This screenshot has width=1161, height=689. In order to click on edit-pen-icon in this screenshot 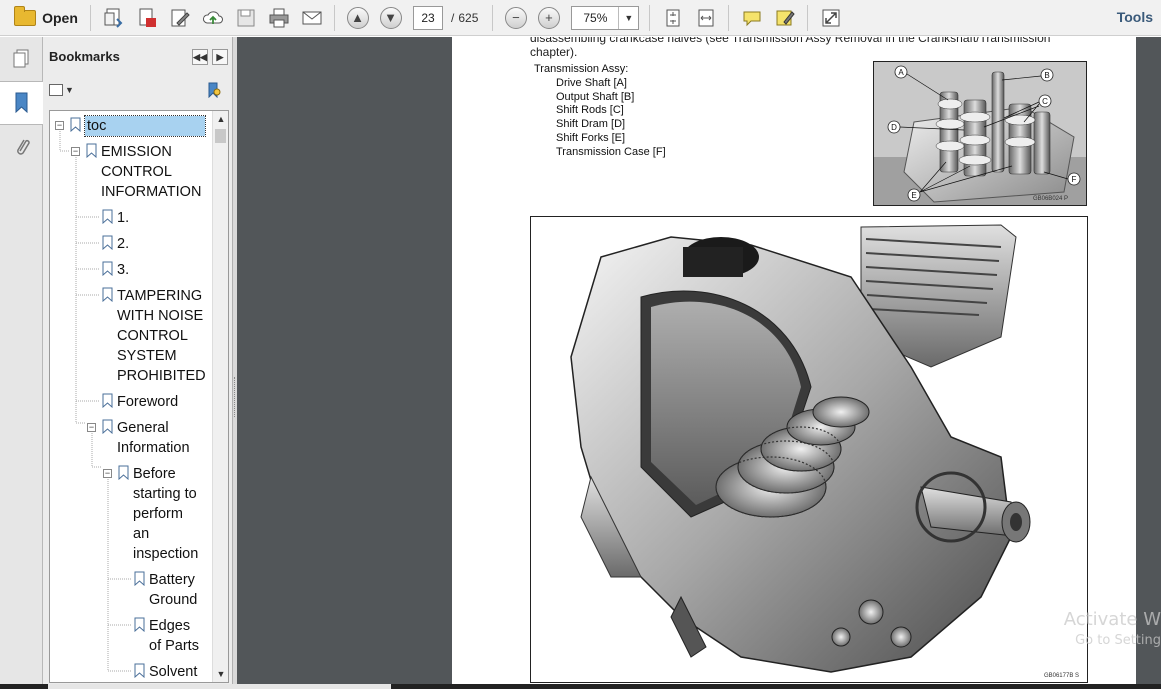, I will do `click(180, 17)`.